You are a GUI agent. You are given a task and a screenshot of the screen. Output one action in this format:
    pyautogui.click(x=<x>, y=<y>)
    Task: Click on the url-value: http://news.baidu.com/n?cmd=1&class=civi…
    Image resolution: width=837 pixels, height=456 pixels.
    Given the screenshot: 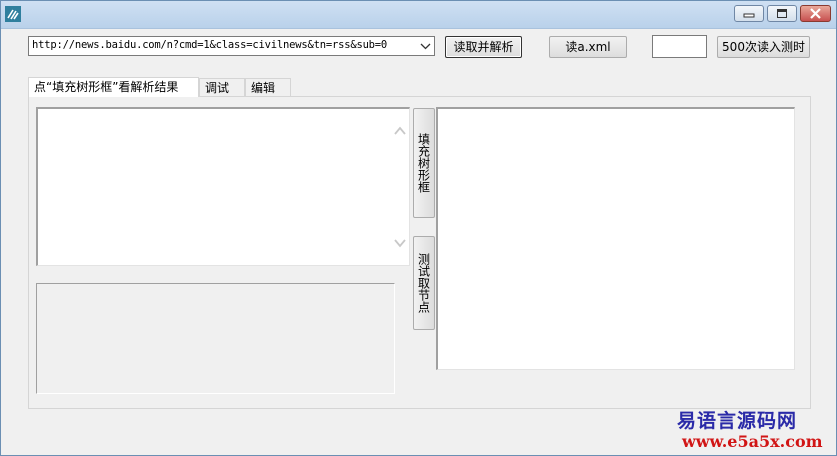 What is the action you would take?
    pyautogui.click(x=209, y=45)
    